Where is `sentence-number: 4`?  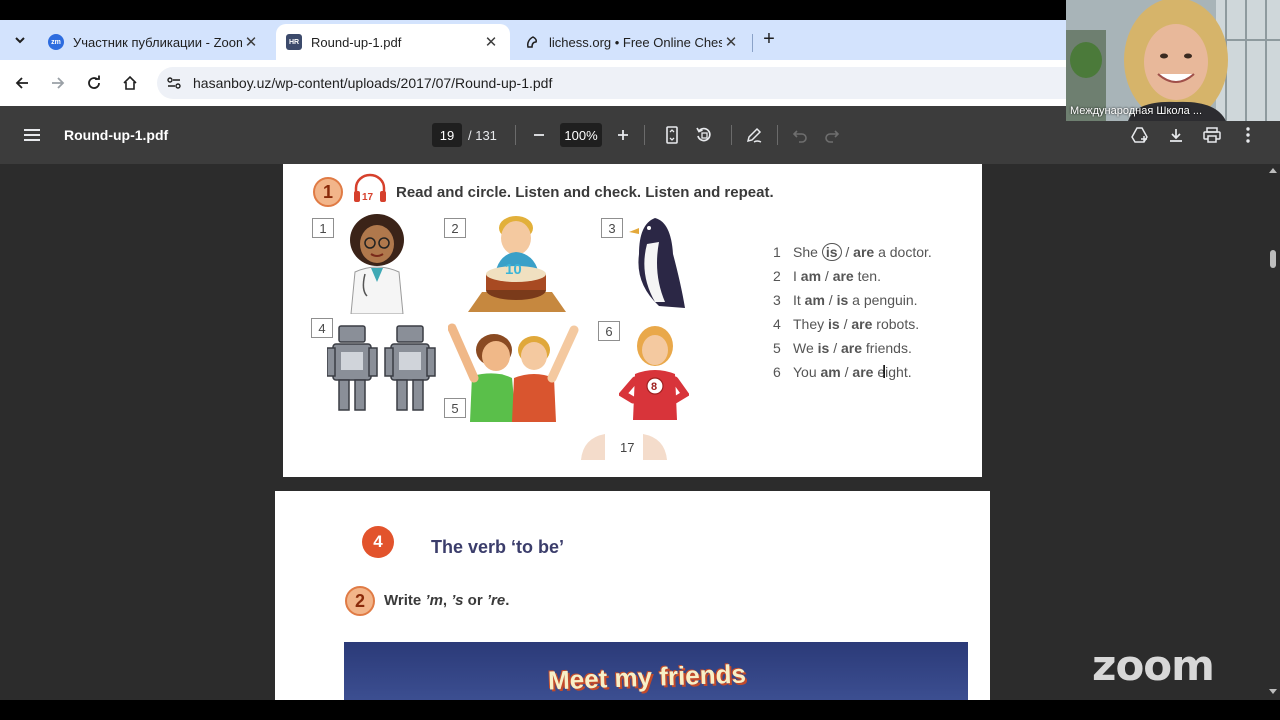 sentence-number: 4 is located at coordinates (777, 324).